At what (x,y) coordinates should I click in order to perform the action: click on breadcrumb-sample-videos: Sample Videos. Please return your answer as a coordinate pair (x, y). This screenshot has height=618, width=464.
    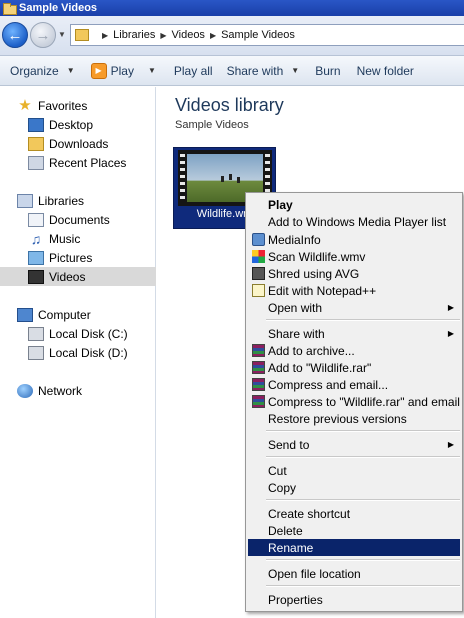
    Looking at the image, I should click on (258, 35).